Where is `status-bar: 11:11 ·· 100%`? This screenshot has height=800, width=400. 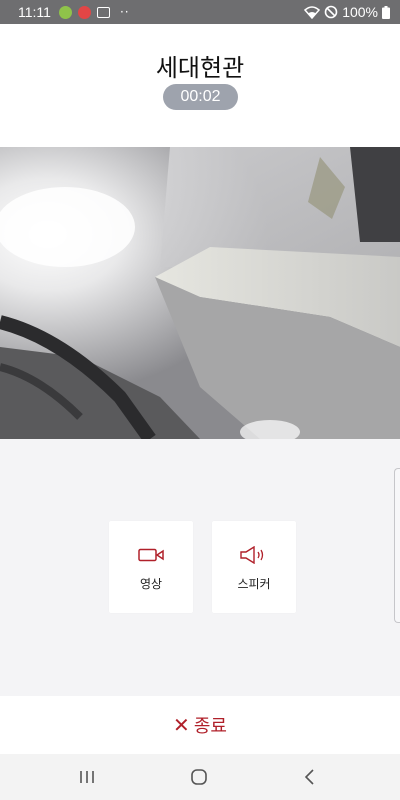
status-bar: 11:11 ·· 100% is located at coordinates (200, 12).